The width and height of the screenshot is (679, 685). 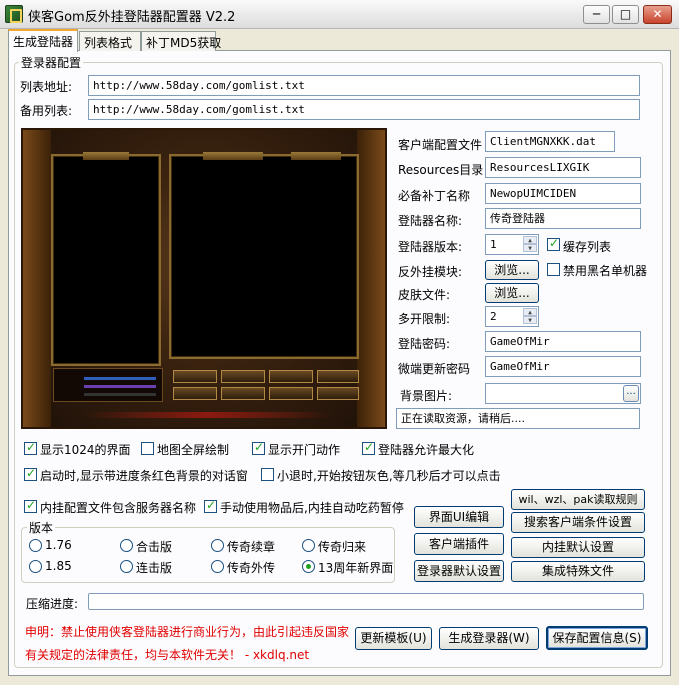 I want to click on config-group-legend: 登录器配置, so click(x=51, y=62).